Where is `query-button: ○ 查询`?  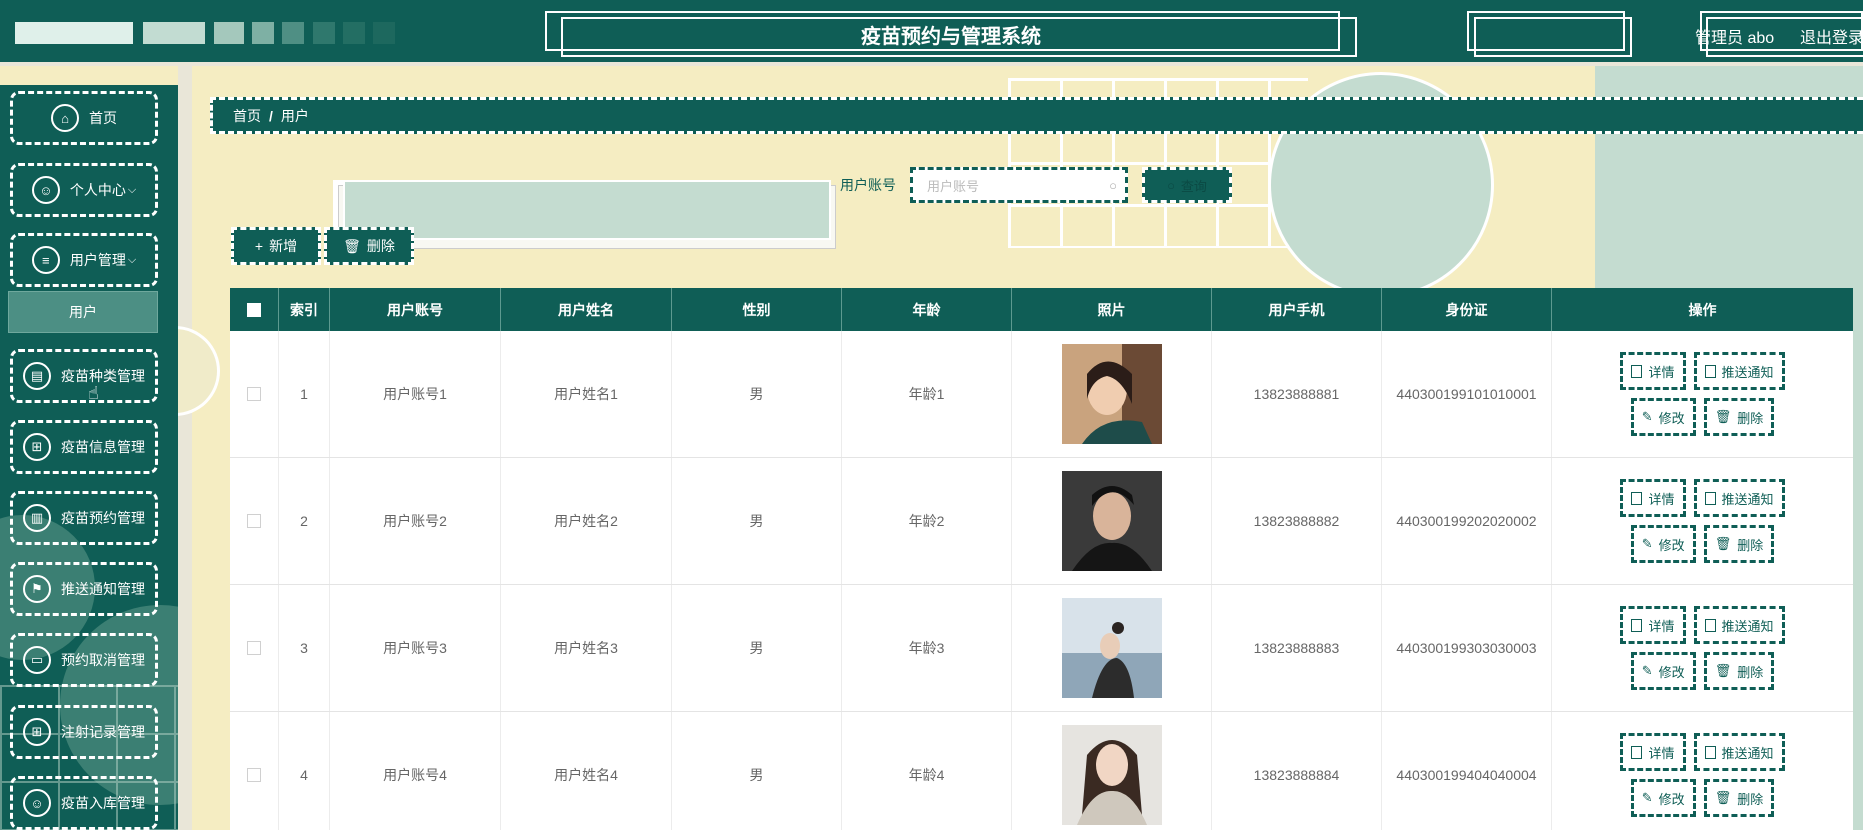 query-button: ○ 查询 is located at coordinates (1187, 185).